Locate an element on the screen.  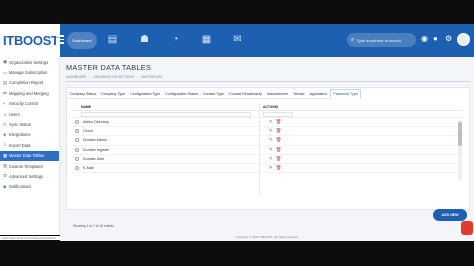
browser-status-url: https://app.itboost.com/#/app/dashboard is located at coordinates (30, 238).